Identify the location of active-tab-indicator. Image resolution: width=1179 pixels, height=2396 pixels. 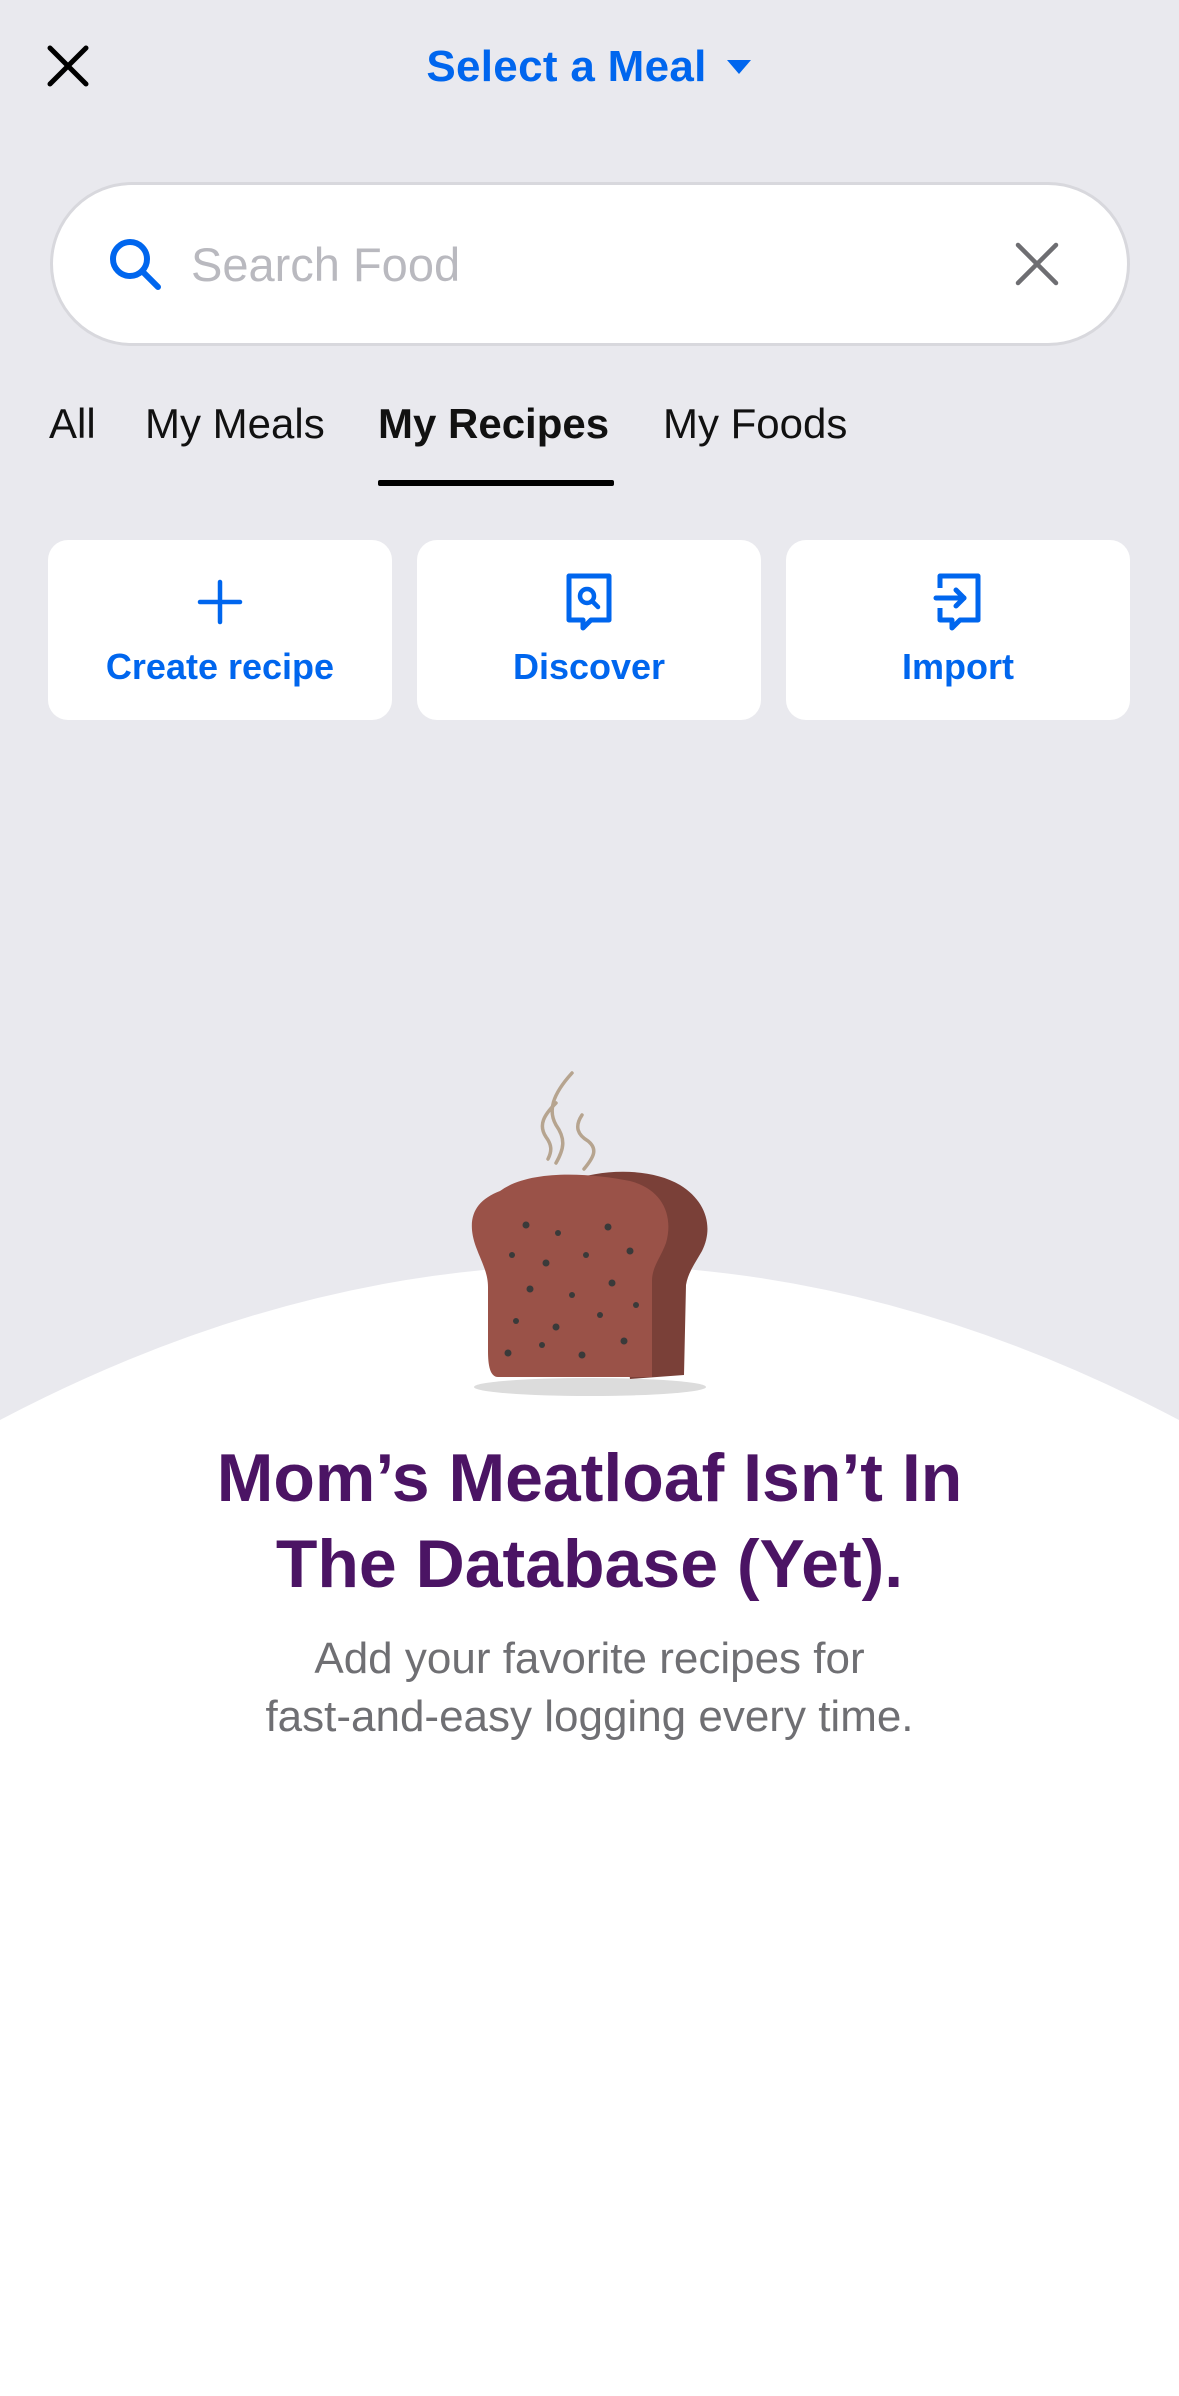
(496, 483).